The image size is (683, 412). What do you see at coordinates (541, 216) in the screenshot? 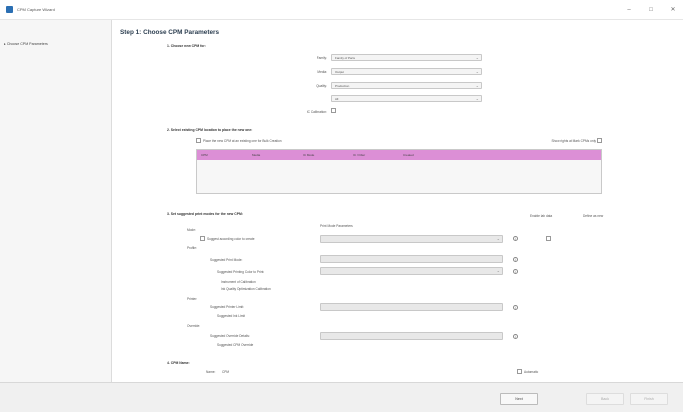
I see `enable-lab-data-header: Enable lab data` at bounding box center [541, 216].